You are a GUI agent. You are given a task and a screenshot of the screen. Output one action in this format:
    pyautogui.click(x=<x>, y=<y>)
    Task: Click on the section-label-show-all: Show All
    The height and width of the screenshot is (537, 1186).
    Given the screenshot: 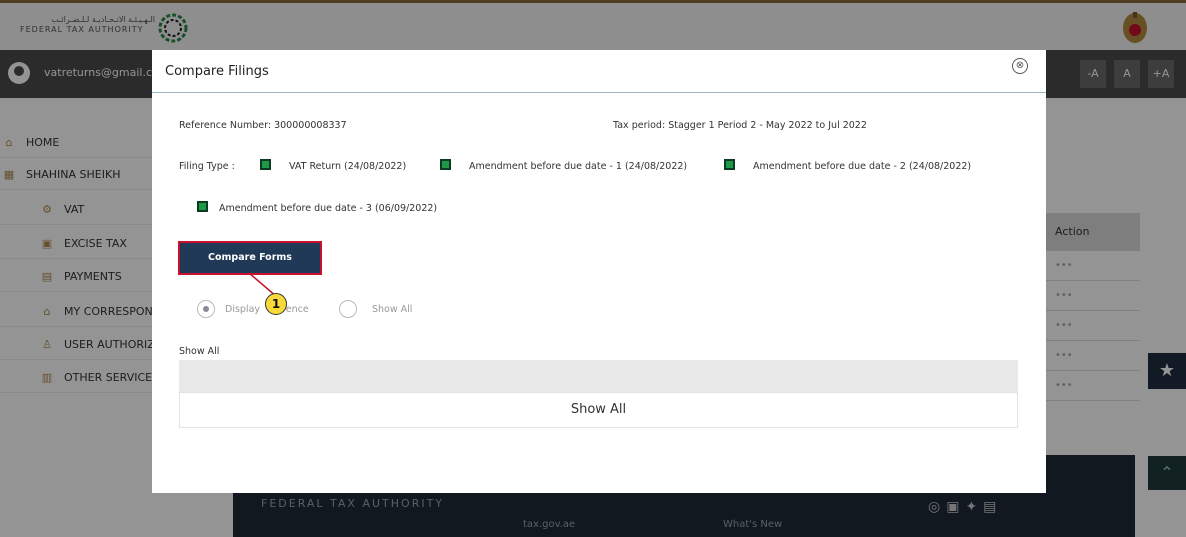 What is the action you would take?
    pyautogui.click(x=199, y=351)
    